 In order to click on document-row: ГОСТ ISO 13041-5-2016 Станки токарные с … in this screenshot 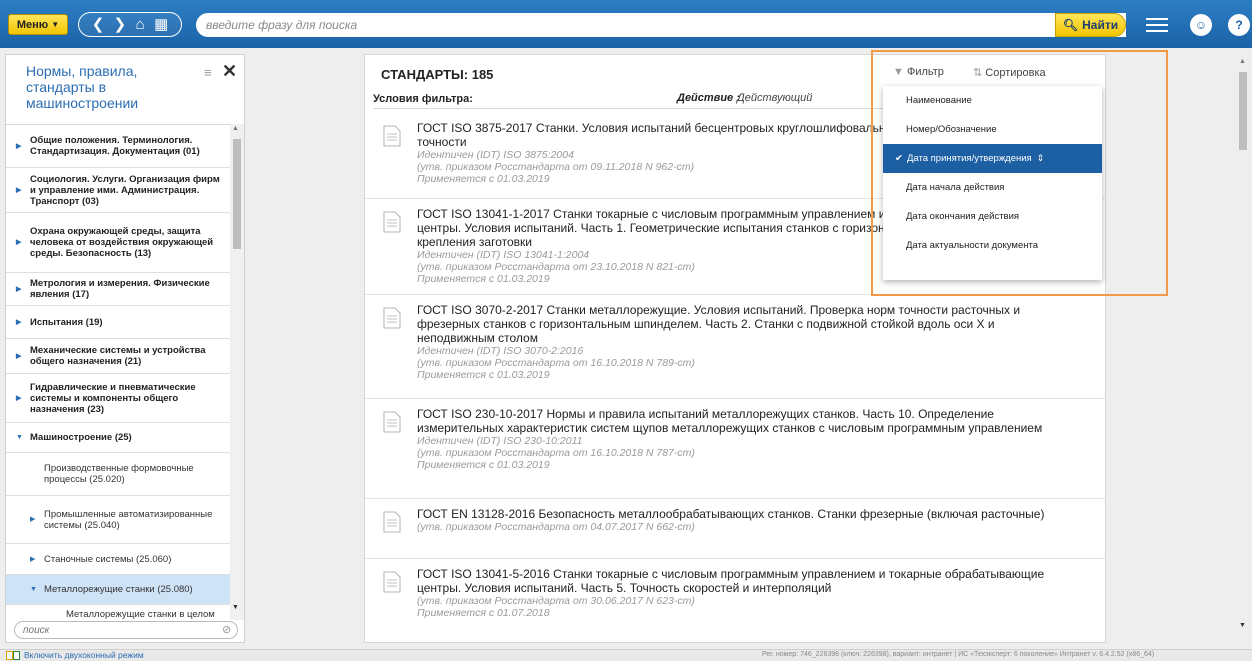, I will do `click(735, 600)`.